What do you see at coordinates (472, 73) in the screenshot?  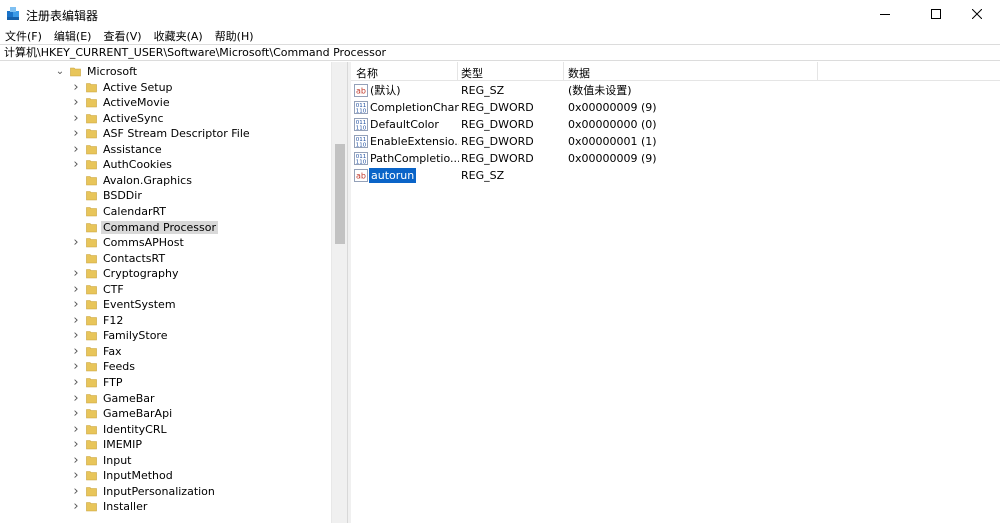 I see `column-header-type: 类型` at bounding box center [472, 73].